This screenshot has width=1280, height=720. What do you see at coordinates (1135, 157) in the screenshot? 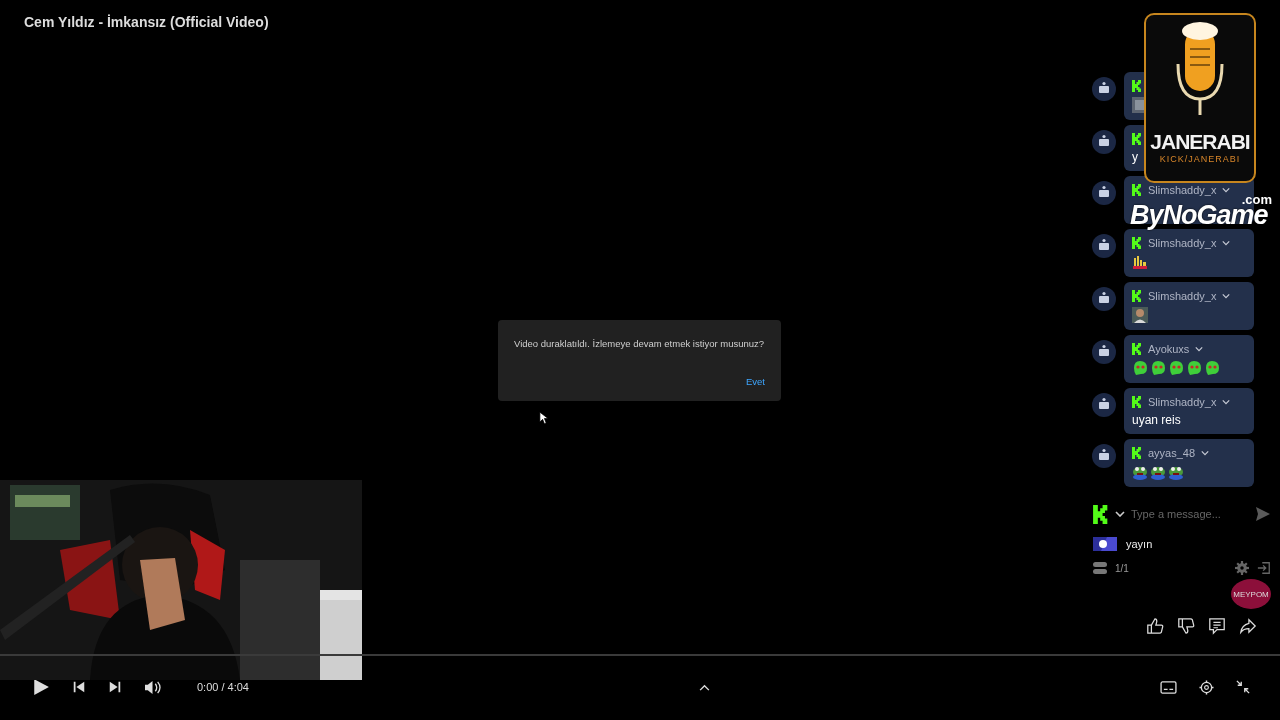
I see `chat-text: y` at bounding box center [1135, 157].